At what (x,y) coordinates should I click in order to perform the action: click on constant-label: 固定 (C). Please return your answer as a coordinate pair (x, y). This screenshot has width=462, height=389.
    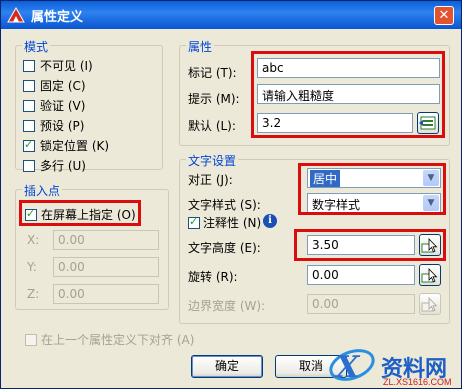
    Looking at the image, I should click on (63, 85).